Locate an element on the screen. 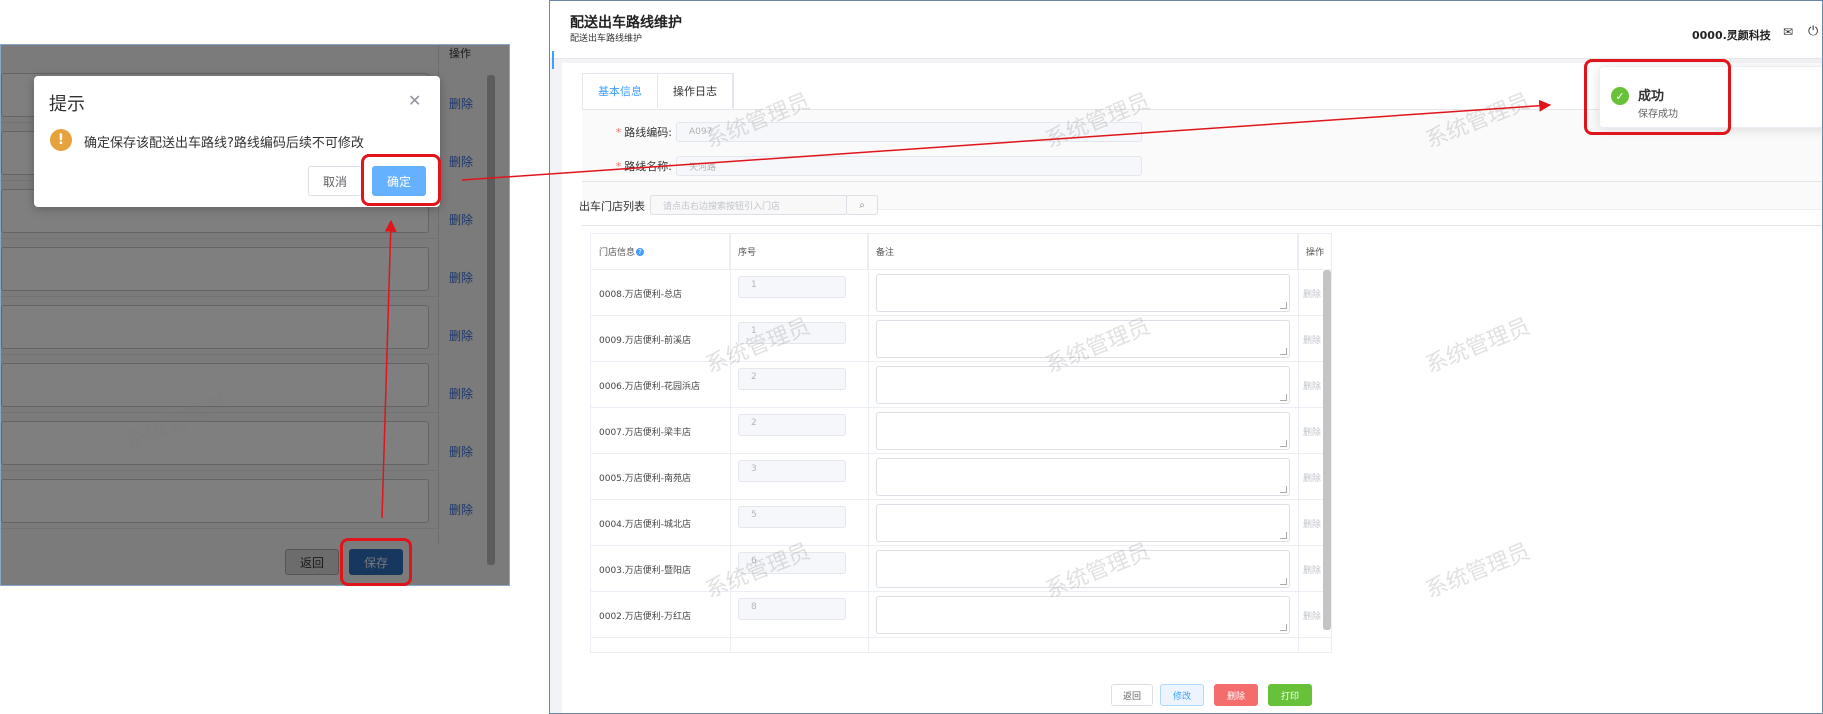 This screenshot has width=1823, height=714. table-row: 0002.万店便利-万红店 8 删除 is located at coordinates (961, 615).